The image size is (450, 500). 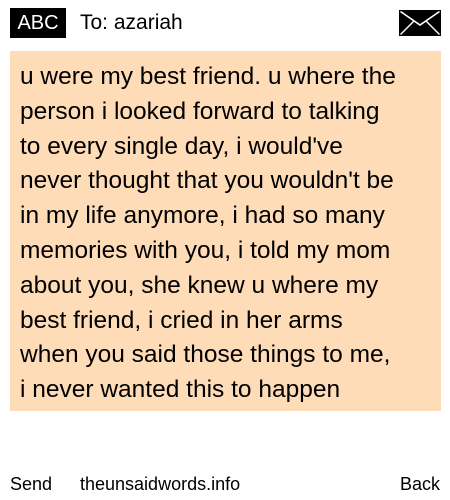 I want to click on message-line: memories with you, i told my mom, so click(x=205, y=250).